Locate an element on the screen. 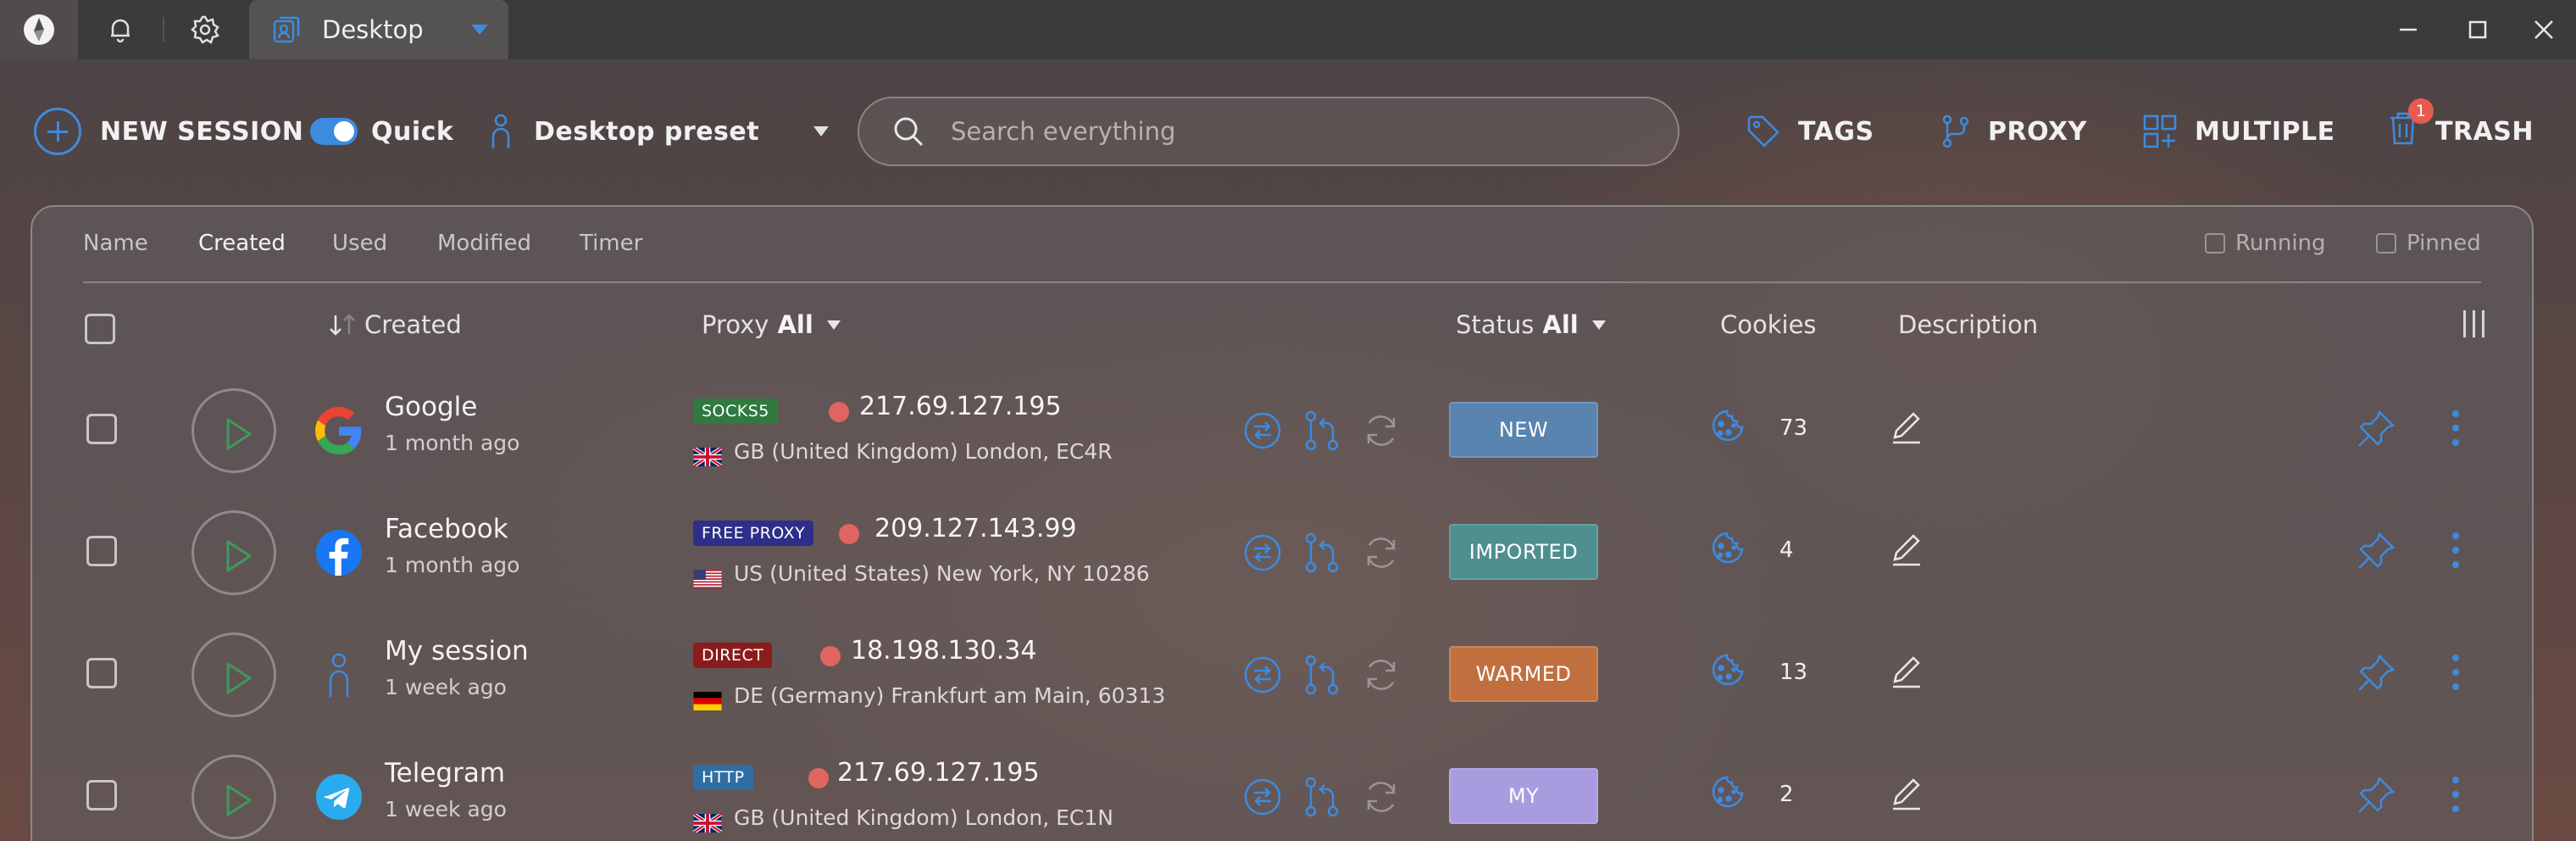  tab-desktop: Desktop is located at coordinates (378, 29).